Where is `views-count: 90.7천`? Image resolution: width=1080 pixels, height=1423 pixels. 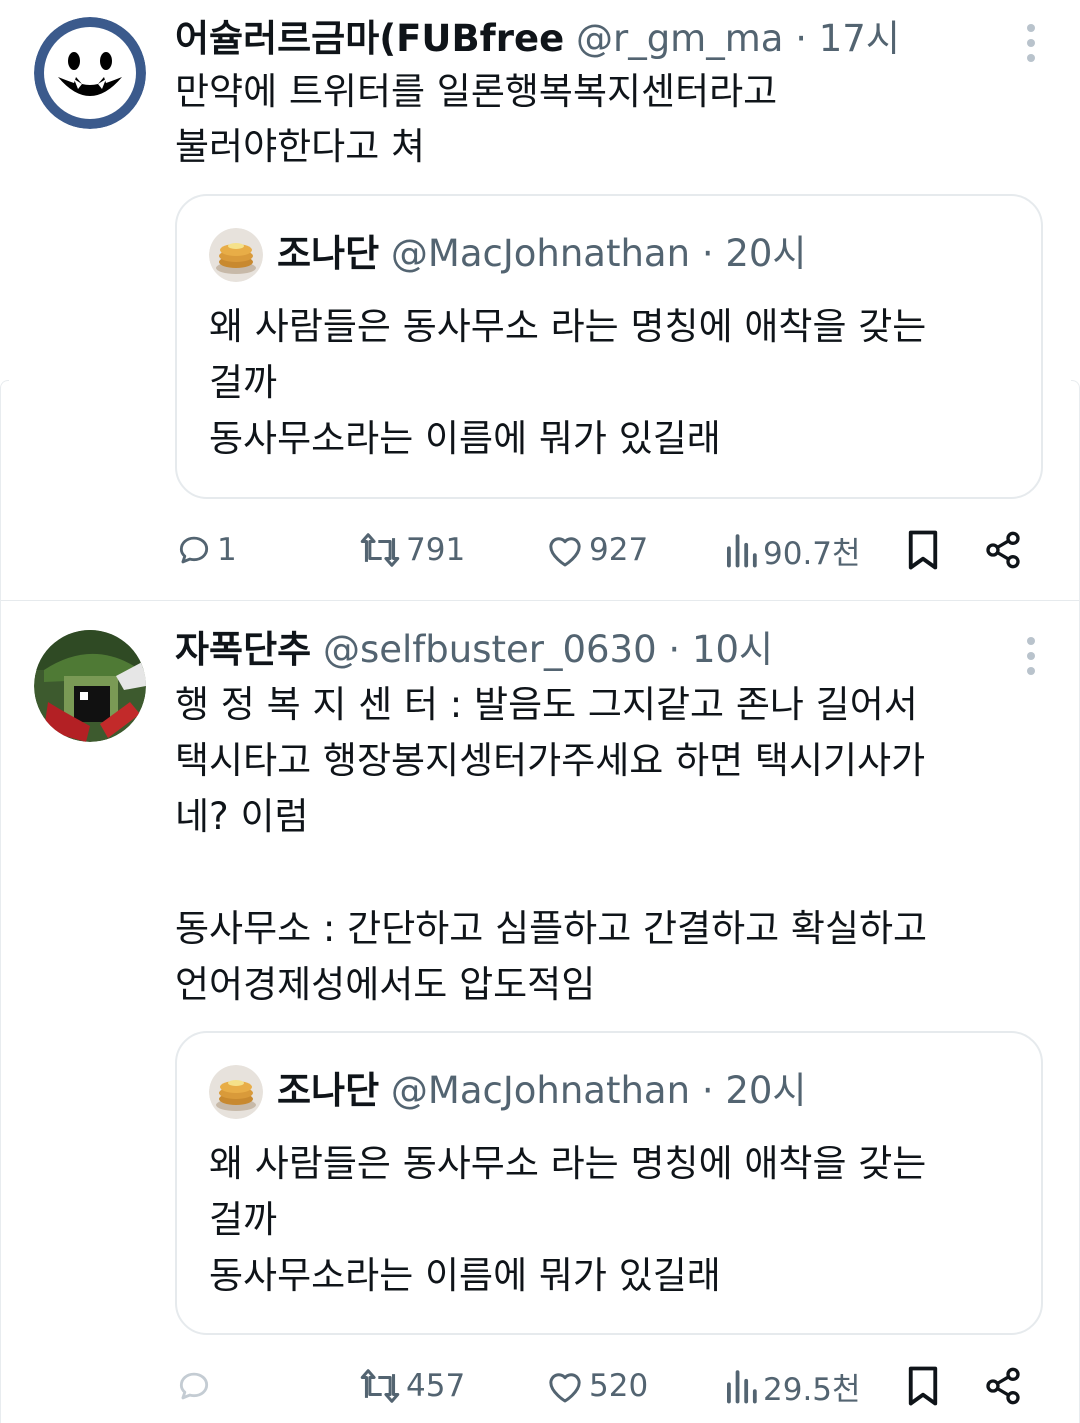 views-count: 90.7천 is located at coordinates (812, 553).